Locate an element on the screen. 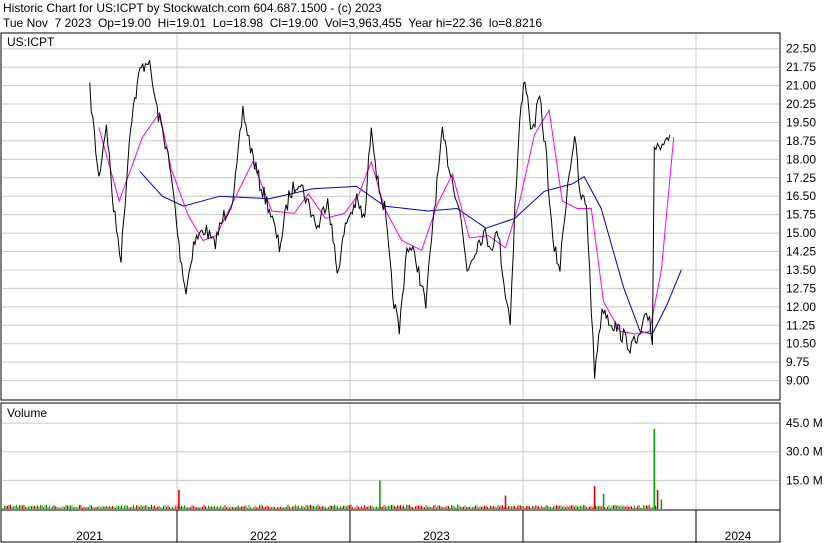  volume-y-tick-label: 45.0 M is located at coordinates (804, 423).